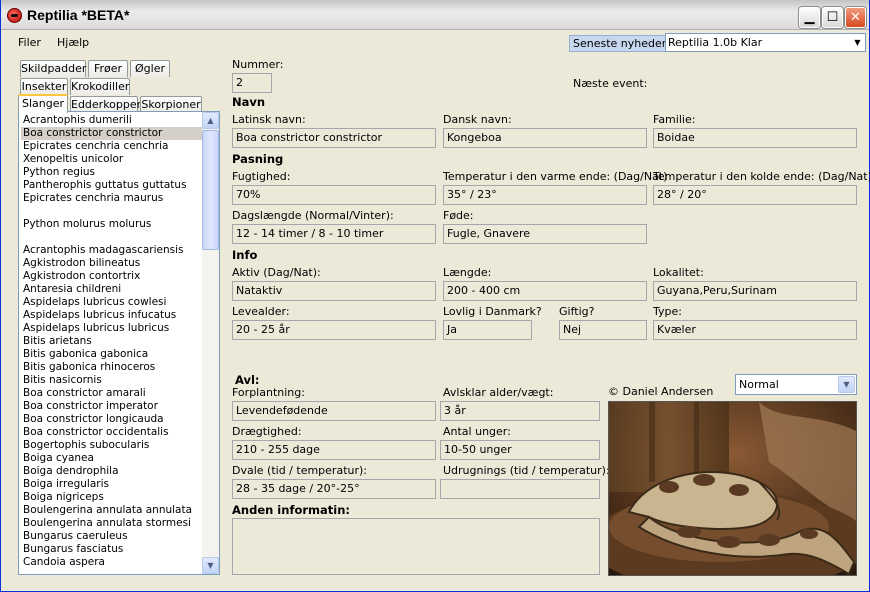 This screenshot has width=870, height=592. Describe the element at coordinates (526, 470) in the screenshot. I see `label-udrugning: Udrugnings (tid / temperatur):` at that location.